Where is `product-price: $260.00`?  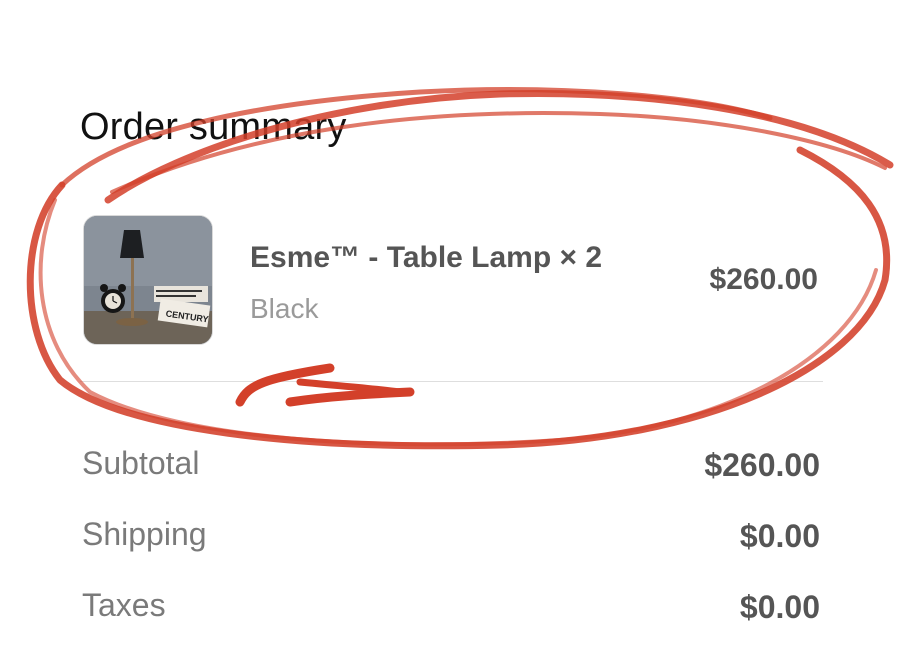 product-price: $260.00 is located at coordinates (763, 279).